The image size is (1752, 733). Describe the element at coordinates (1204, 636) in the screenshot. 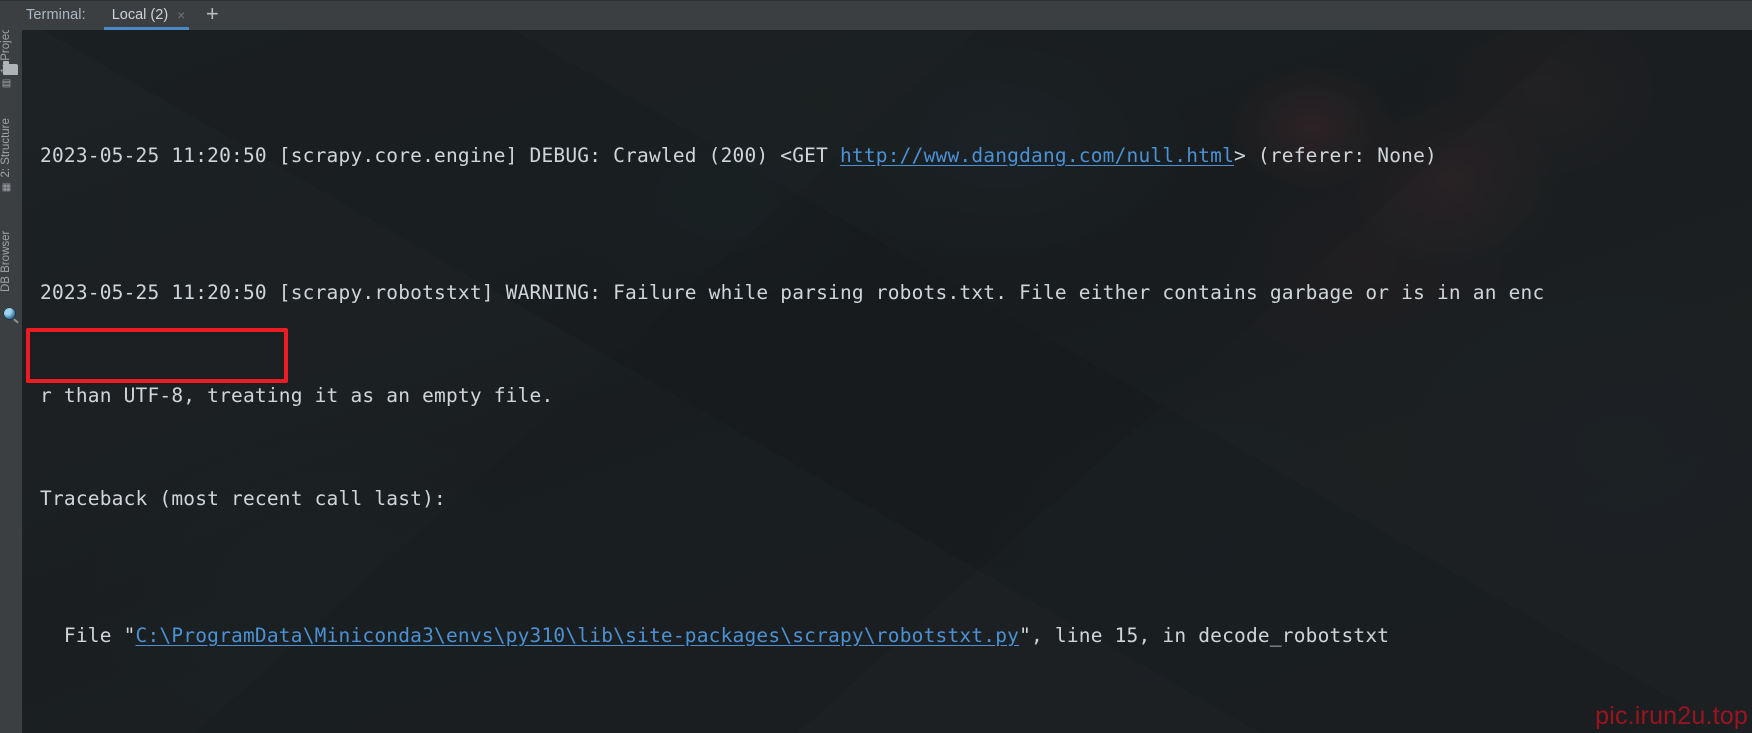

I see `log-text: ", line 15, in decode_robotstxt` at that location.